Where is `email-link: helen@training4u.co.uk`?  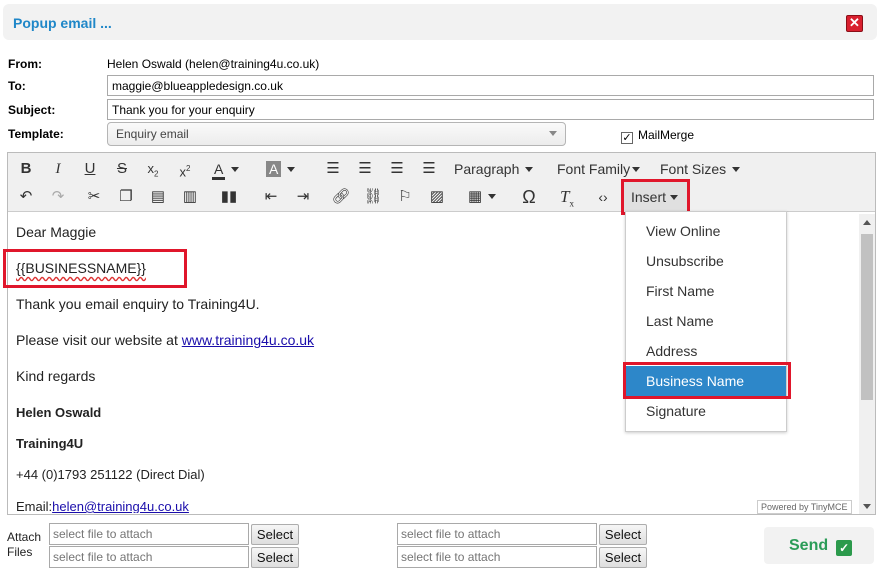 email-link: helen@training4u.co.uk is located at coordinates (120, 506).